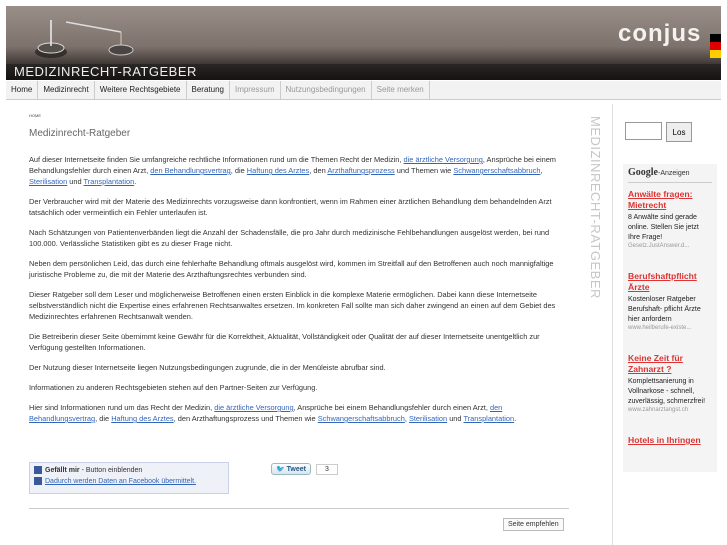  Describe the element at coordinates (670, 364) in the screenshot. I see `ad-title: Keine Zeit für Zahnarzt ?` at that location.